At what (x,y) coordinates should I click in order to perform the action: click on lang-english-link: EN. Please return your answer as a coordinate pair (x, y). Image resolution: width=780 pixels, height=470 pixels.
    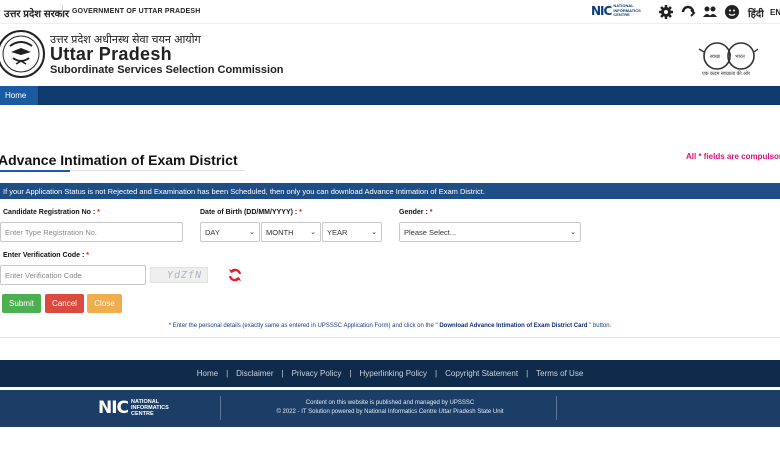
    Looking at the image, I should click on (775, 12).